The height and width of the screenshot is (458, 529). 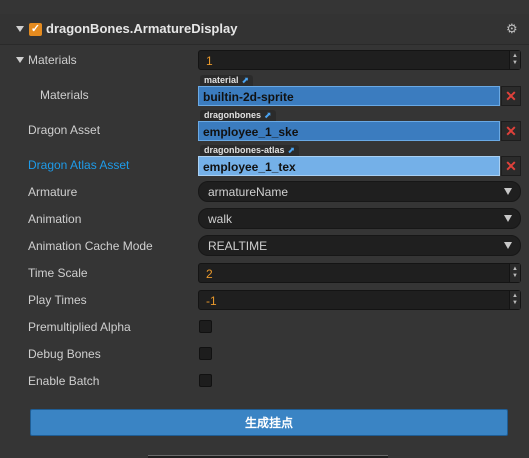 I want to click on materials-expand-icon, so click(x=20, y=60).